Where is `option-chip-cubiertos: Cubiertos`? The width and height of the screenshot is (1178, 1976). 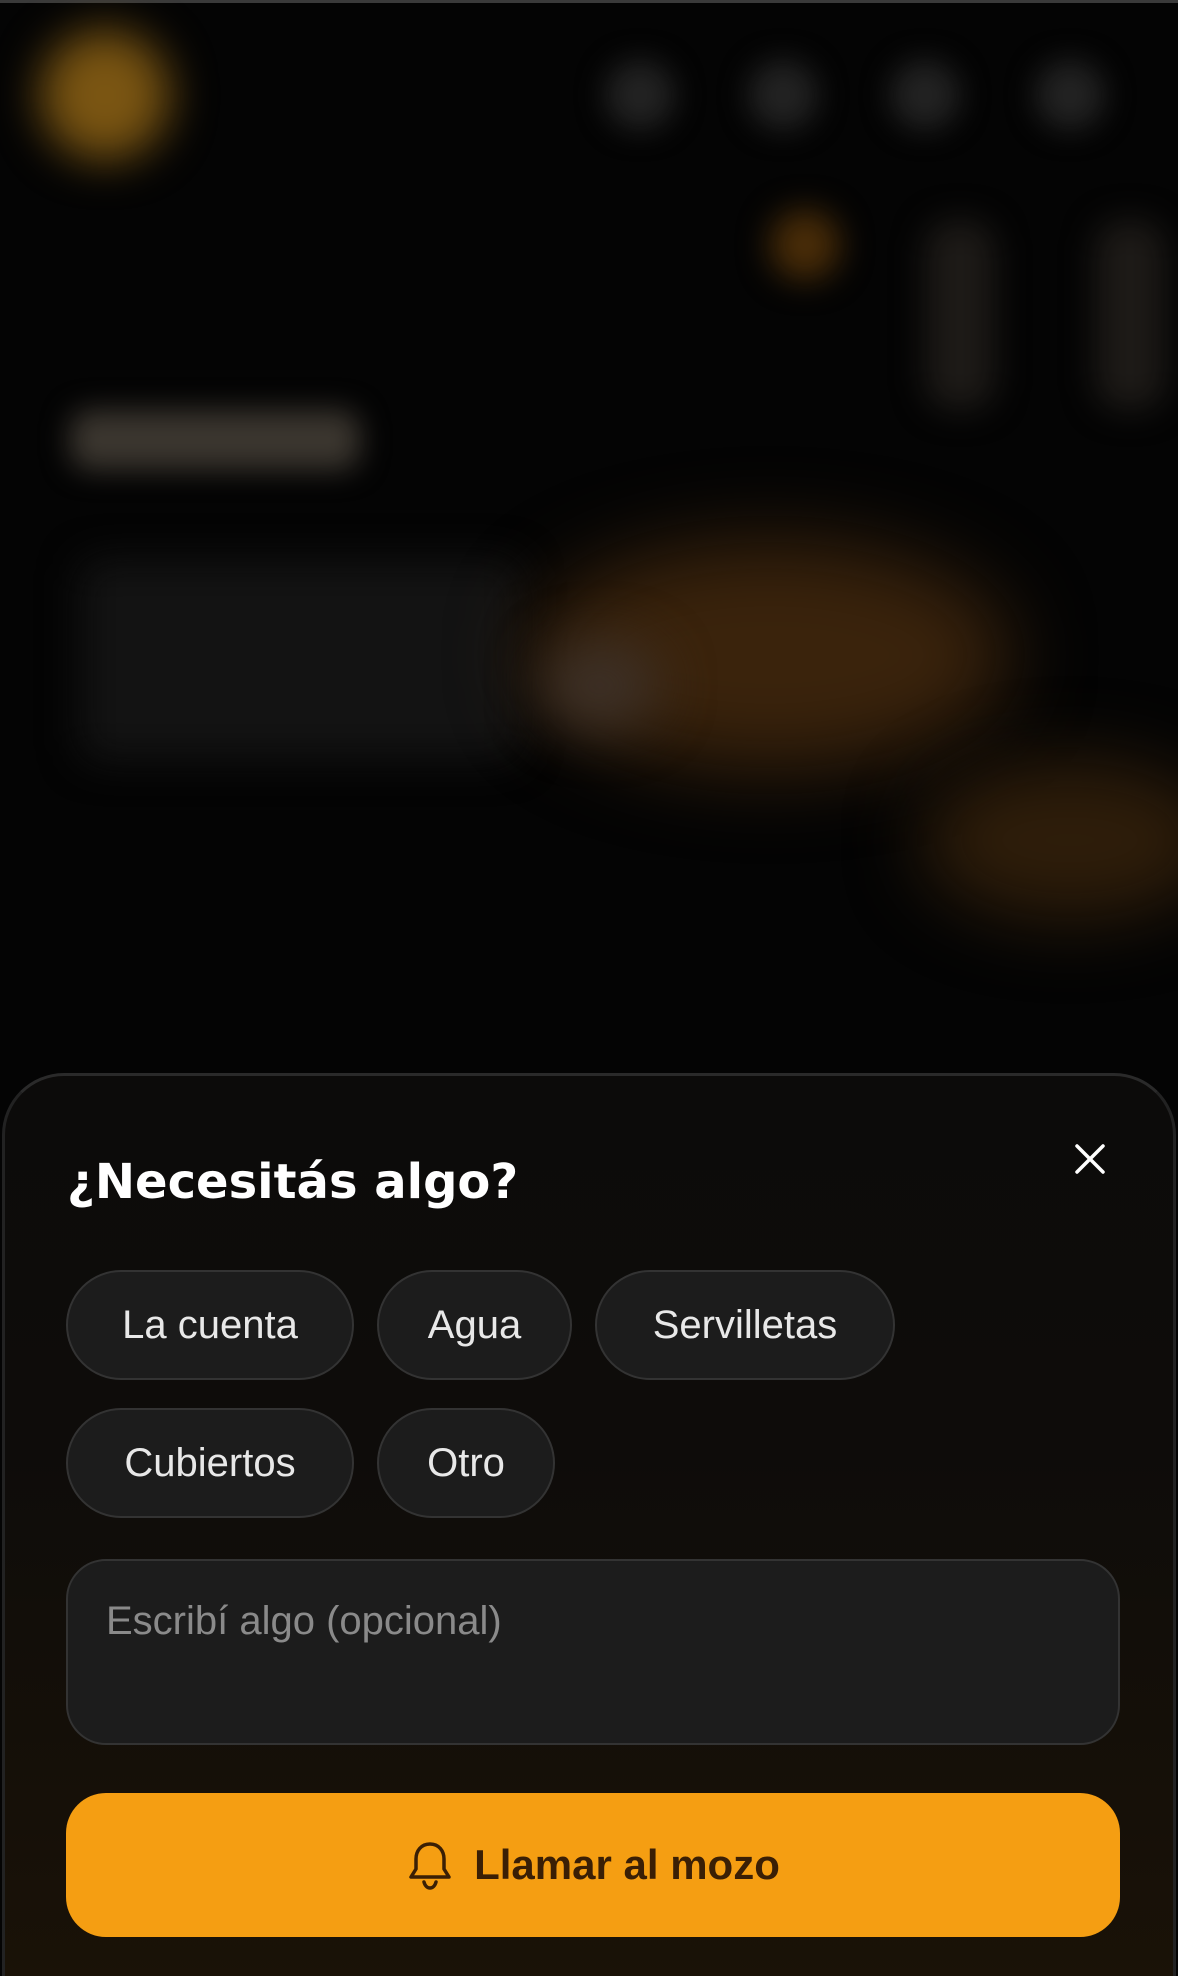 option-chip-cubiertos: Cubiertos is located at coordinates (210, 1463).